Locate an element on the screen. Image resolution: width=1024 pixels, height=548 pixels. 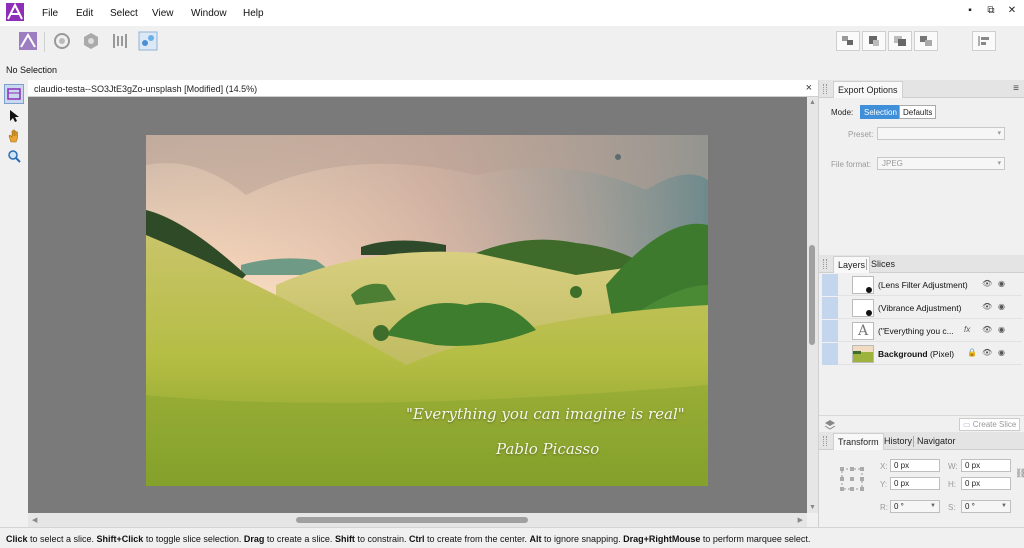
arrange-icon is located at coordinates (848, 41).